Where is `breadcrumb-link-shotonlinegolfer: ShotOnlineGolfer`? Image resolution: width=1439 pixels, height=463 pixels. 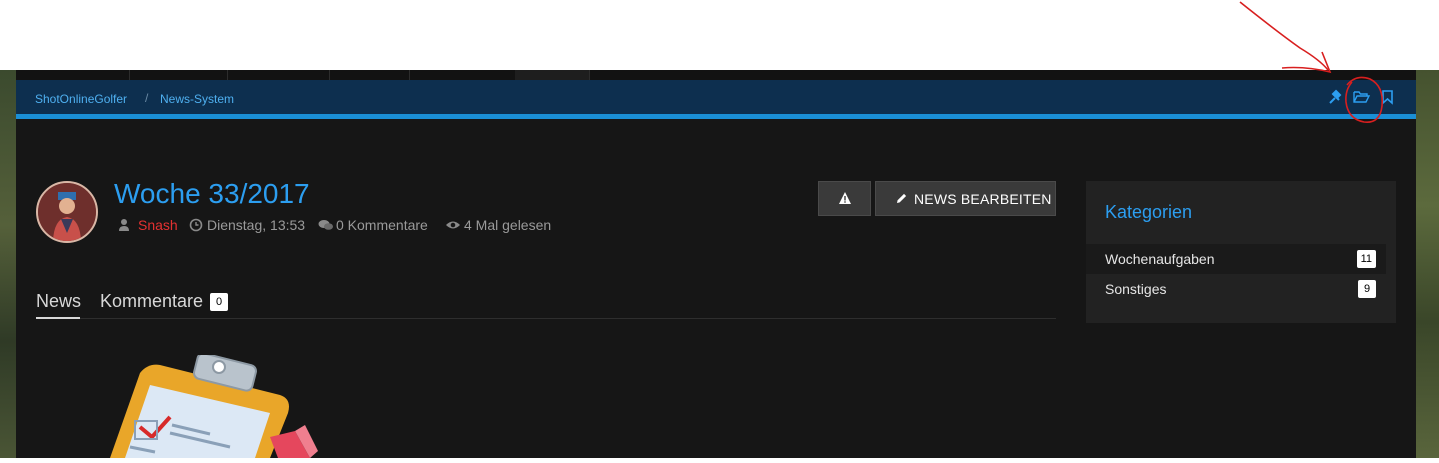 breadcrumb-link-shotonlinegolfer: ShotOnlineGolfer is located at coordinates (81, 99).